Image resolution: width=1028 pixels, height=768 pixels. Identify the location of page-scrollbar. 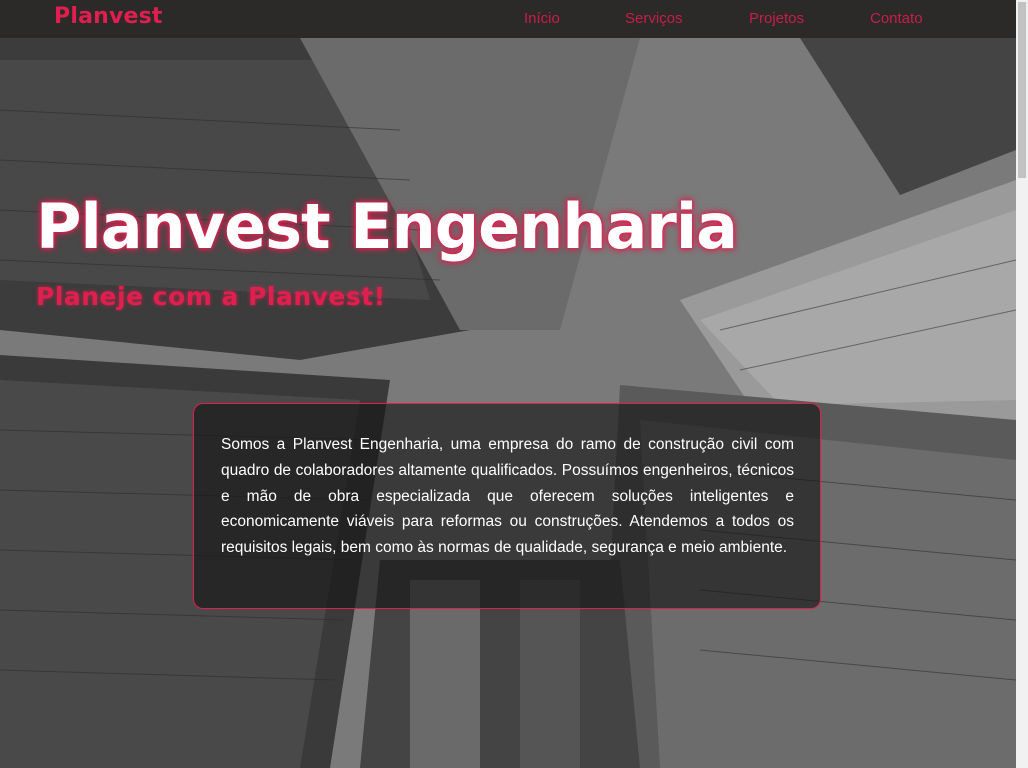
(1022, 384).